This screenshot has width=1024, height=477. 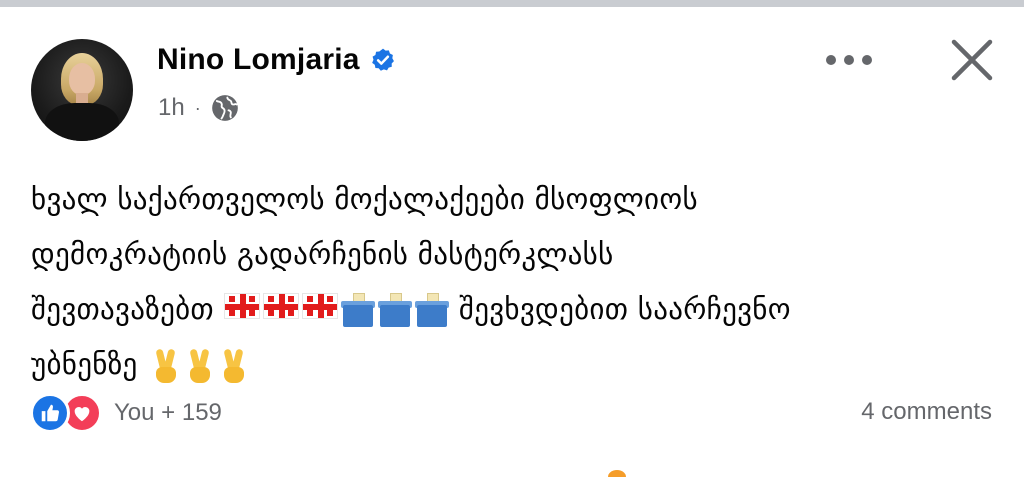 What do you see at coordinates (82, 122) in the screenshot?
I see `avatar-body` at bounding box center [82, 122].